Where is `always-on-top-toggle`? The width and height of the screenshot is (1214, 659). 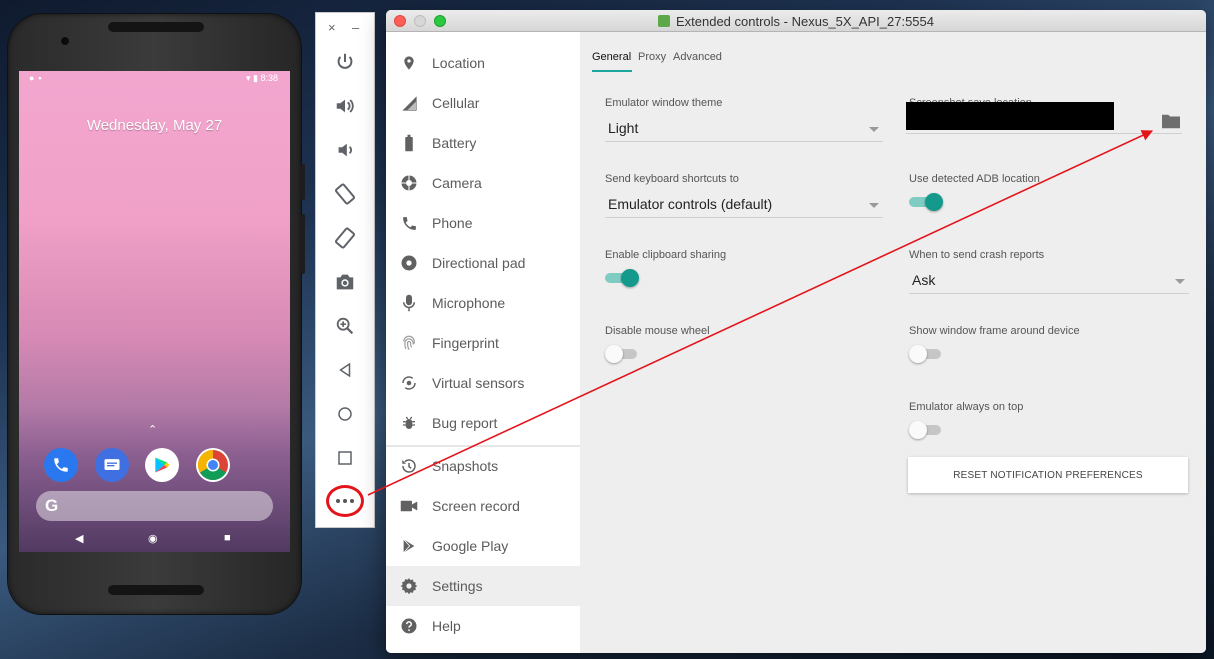
always-on-top-toggle is located at coordinates (926, 430).